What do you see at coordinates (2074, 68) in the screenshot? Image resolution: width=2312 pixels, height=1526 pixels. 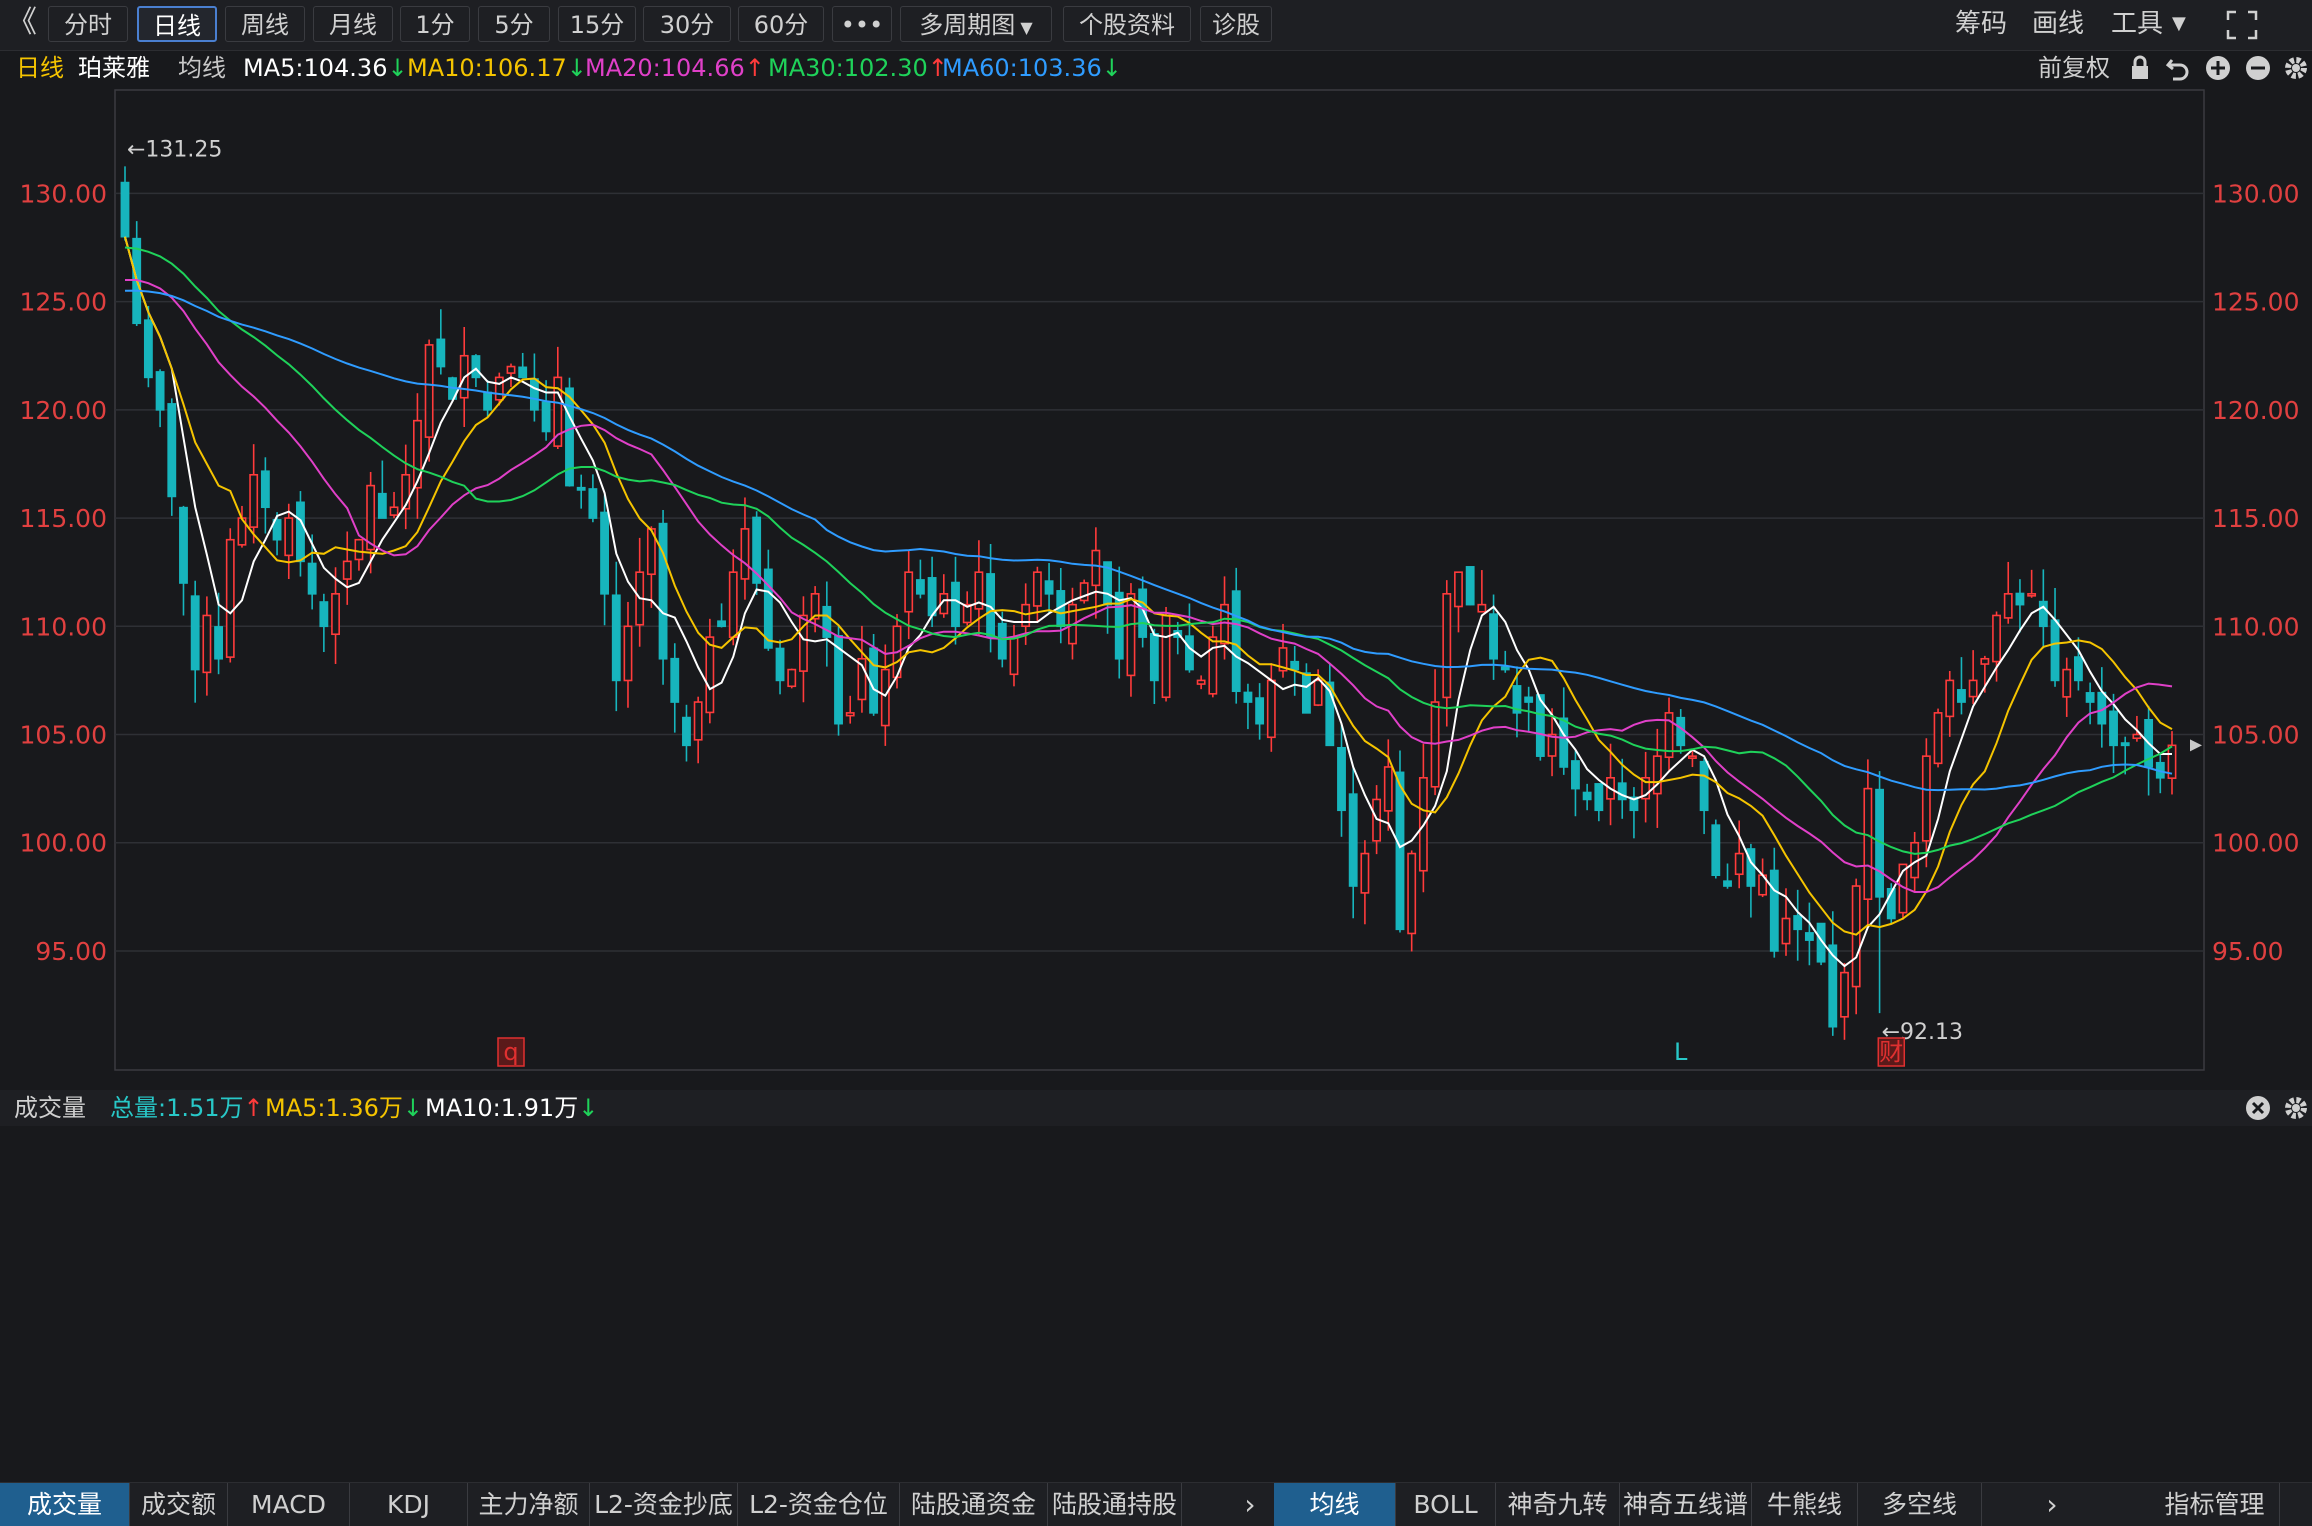 I see `adjust-label: 前复权` at bounding box center [2074, 68].